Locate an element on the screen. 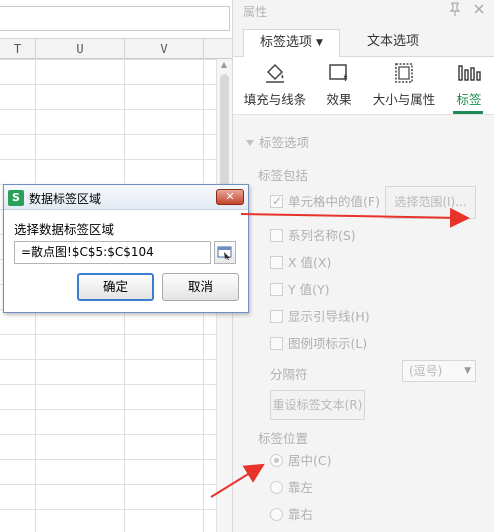  checkbox-label: 显示引导线(H) is located at coordinates (329, 316).